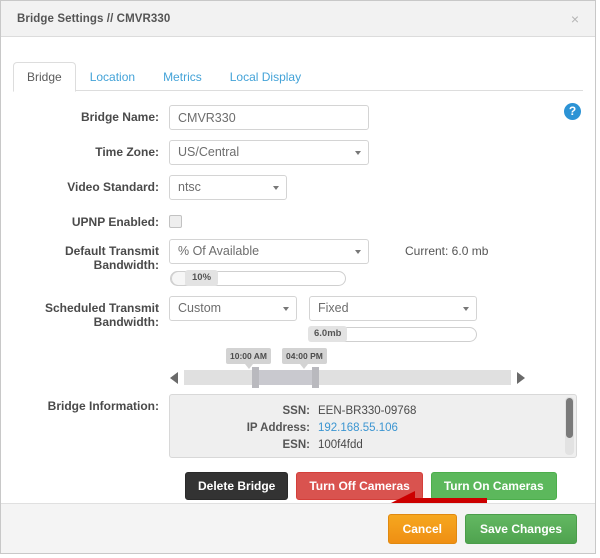 This screenshot has width=600, height=558. Describe the element at coordinates (233, 308) in the screenshot. I see `schedule-select: Custom` at that location.